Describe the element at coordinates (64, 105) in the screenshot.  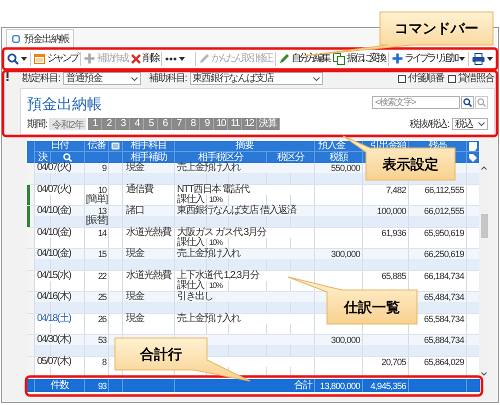
I see `page-title: 預金出納帳` at that location.